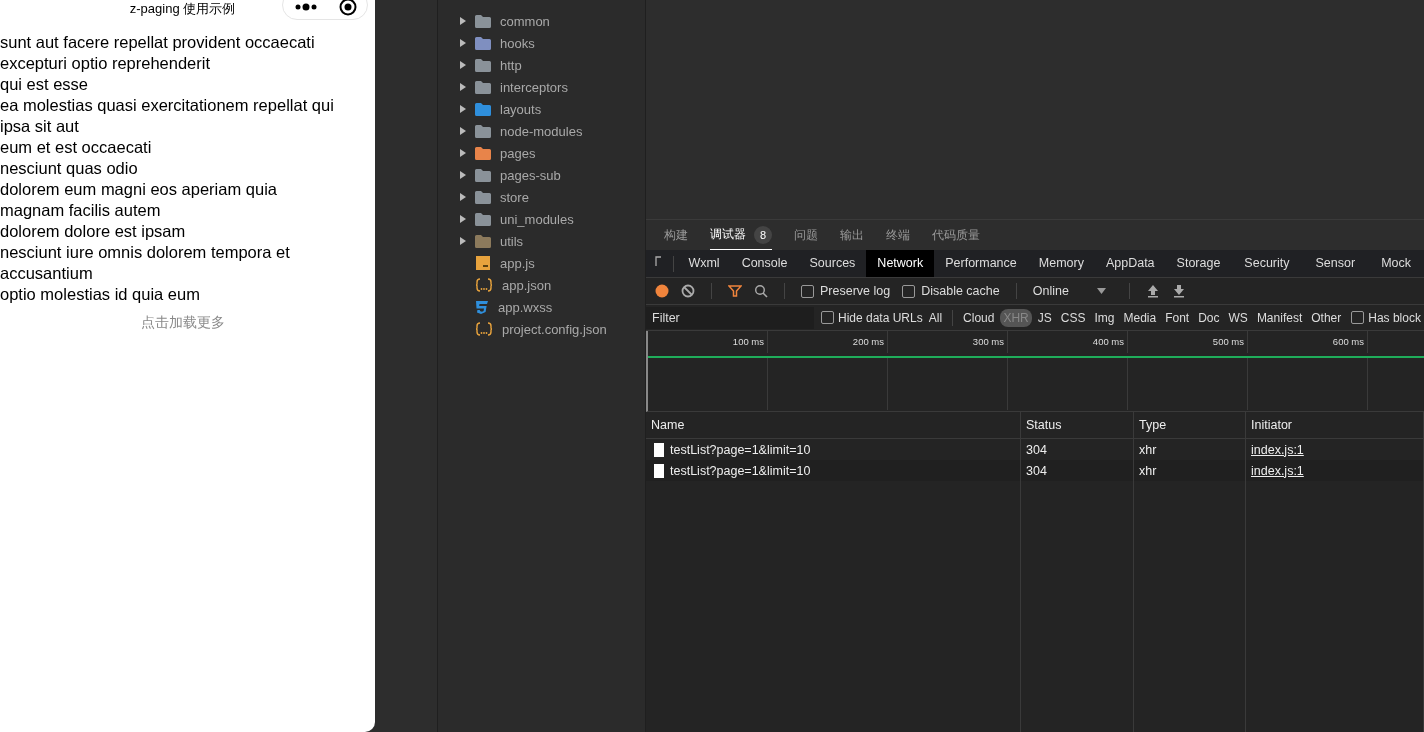  What do you see at coordinates (1279, 317) in the screenshot?
I see `type-filter-button: Manifest` at bounding box center [1279, 317].